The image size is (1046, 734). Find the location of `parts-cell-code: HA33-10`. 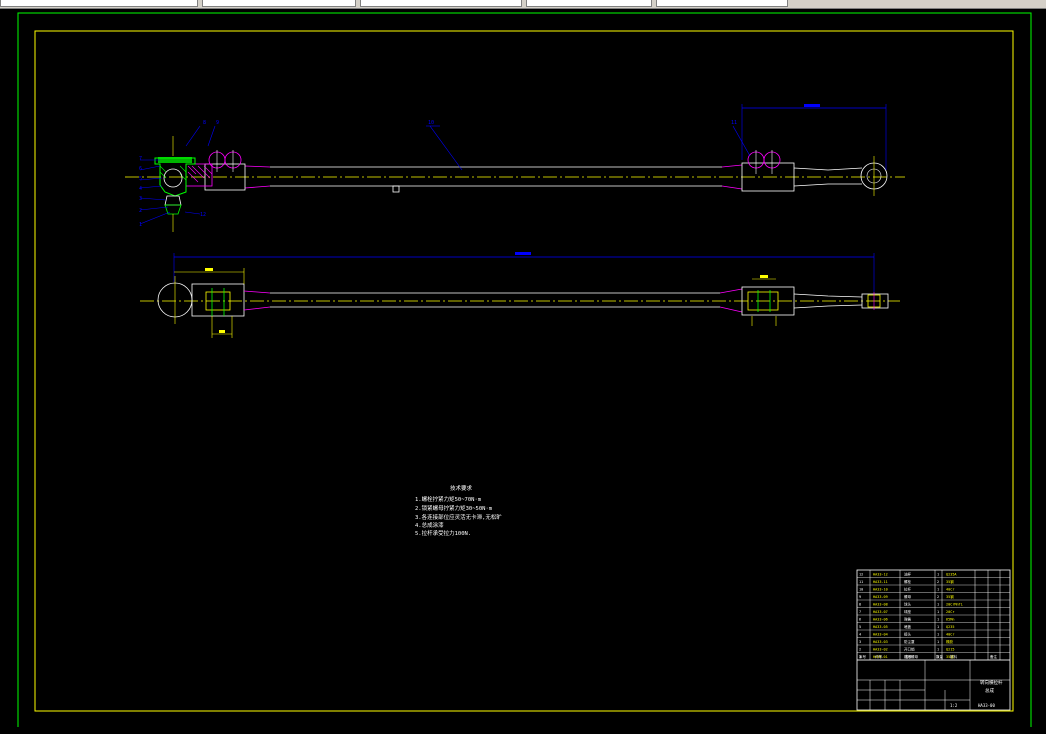

parts-cell-code: HA33-10 is located at coordinates (880, 590).